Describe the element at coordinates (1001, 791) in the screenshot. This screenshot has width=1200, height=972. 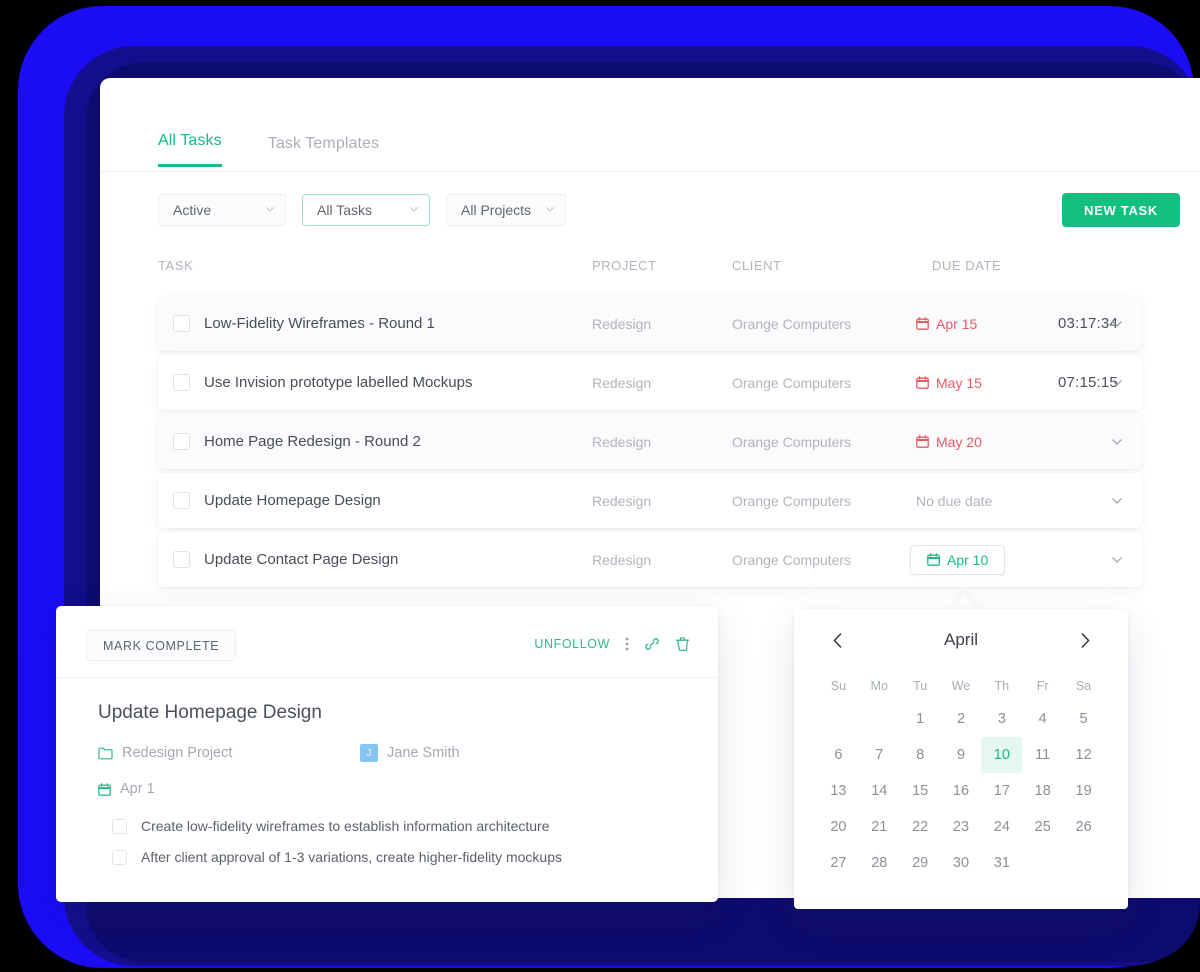
I see `calendar-day: 17` at that location.